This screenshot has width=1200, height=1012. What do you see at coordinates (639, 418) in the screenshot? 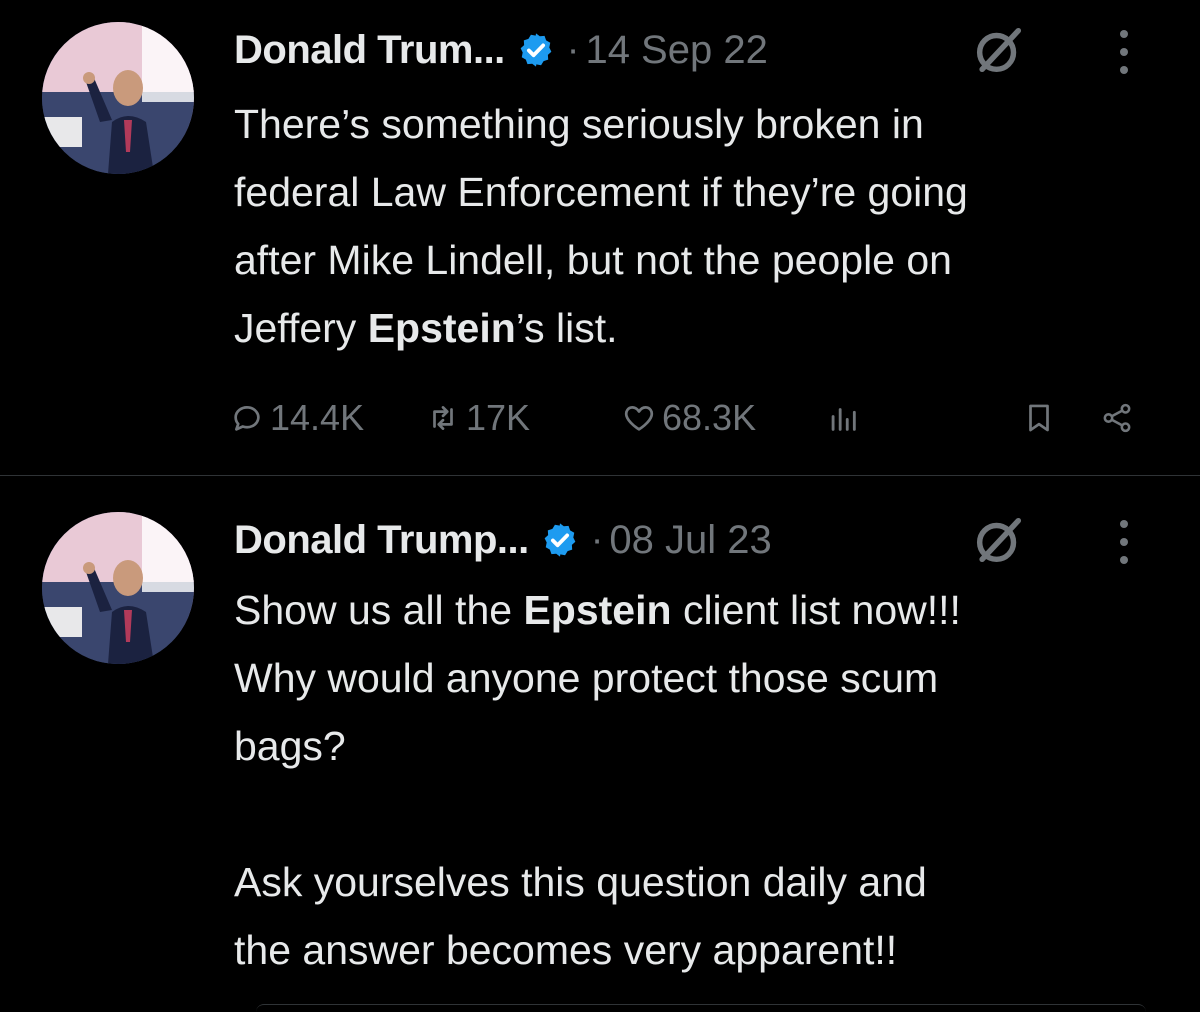
I see `heart-icon` at bounding box center [639, 418].